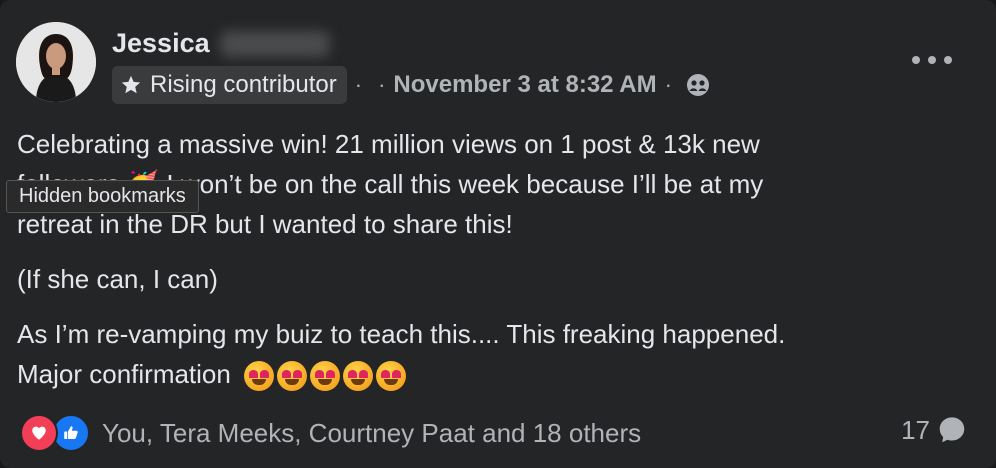 This screenshot has height=468, width=996. What do you see at coordinates (56, 62) in the screenshot?
I see `author-avatar` at bounding box center [56, 62].